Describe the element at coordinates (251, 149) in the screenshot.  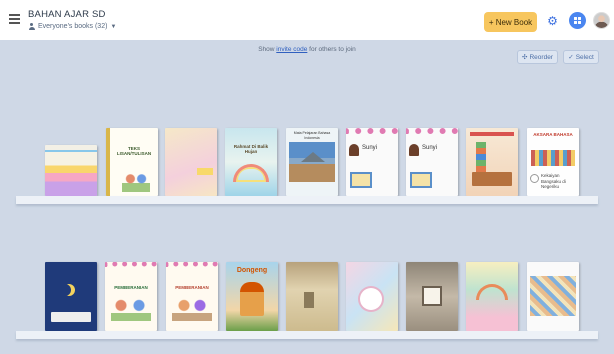
I see `book-title: Rahmat Di Balik Hujan` at that location.